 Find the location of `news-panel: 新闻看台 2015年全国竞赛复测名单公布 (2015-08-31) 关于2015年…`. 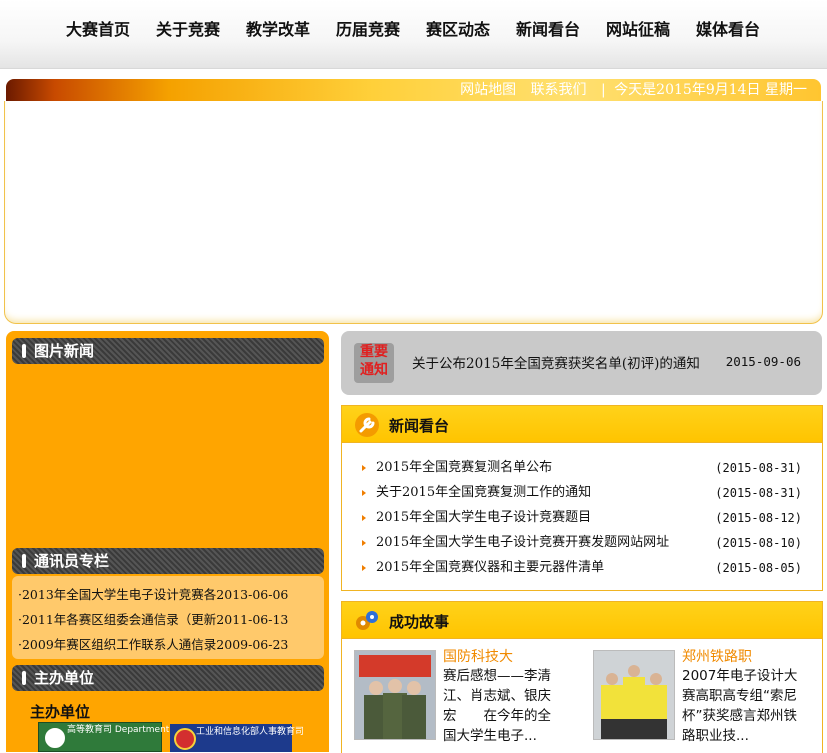

news-panel: 新闻看台 2015年全国竞赛复测名单公布 (2015-08-31) 关于2015年… is located at coordinates (582, 498).